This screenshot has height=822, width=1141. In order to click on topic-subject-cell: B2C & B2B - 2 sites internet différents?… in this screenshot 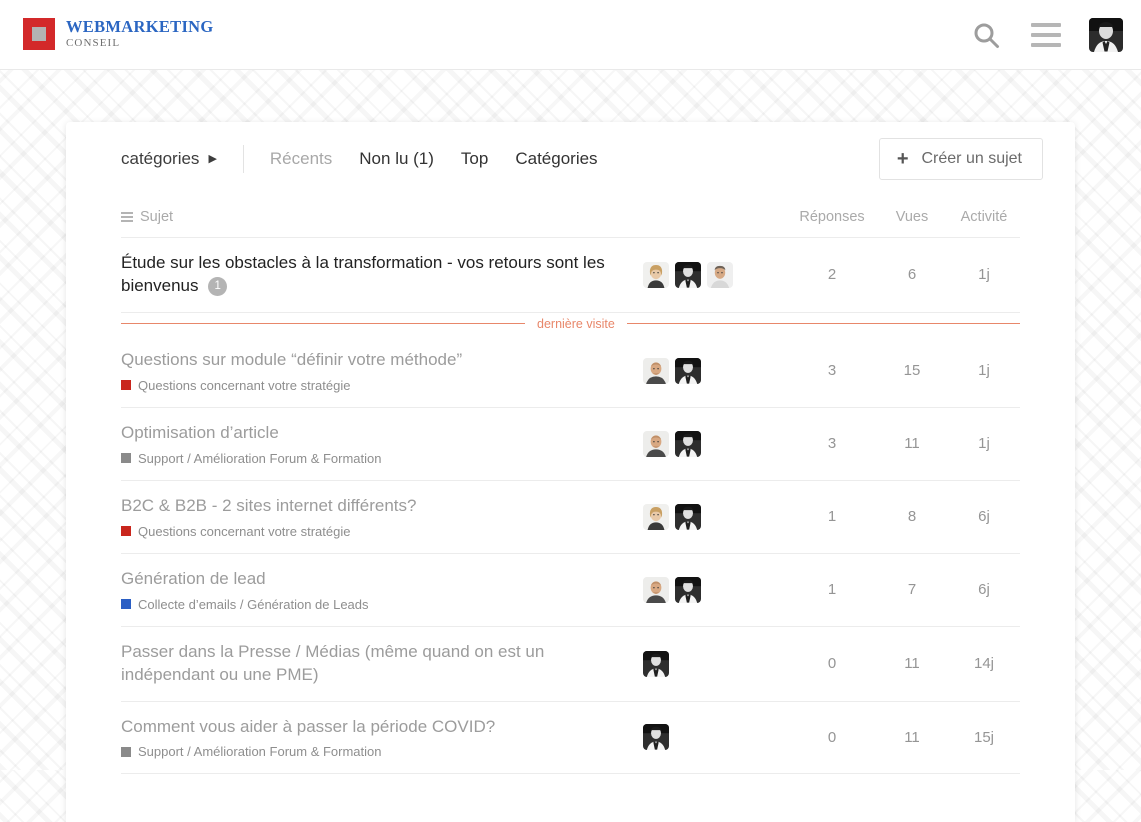, I will do `click(382, 517)`.